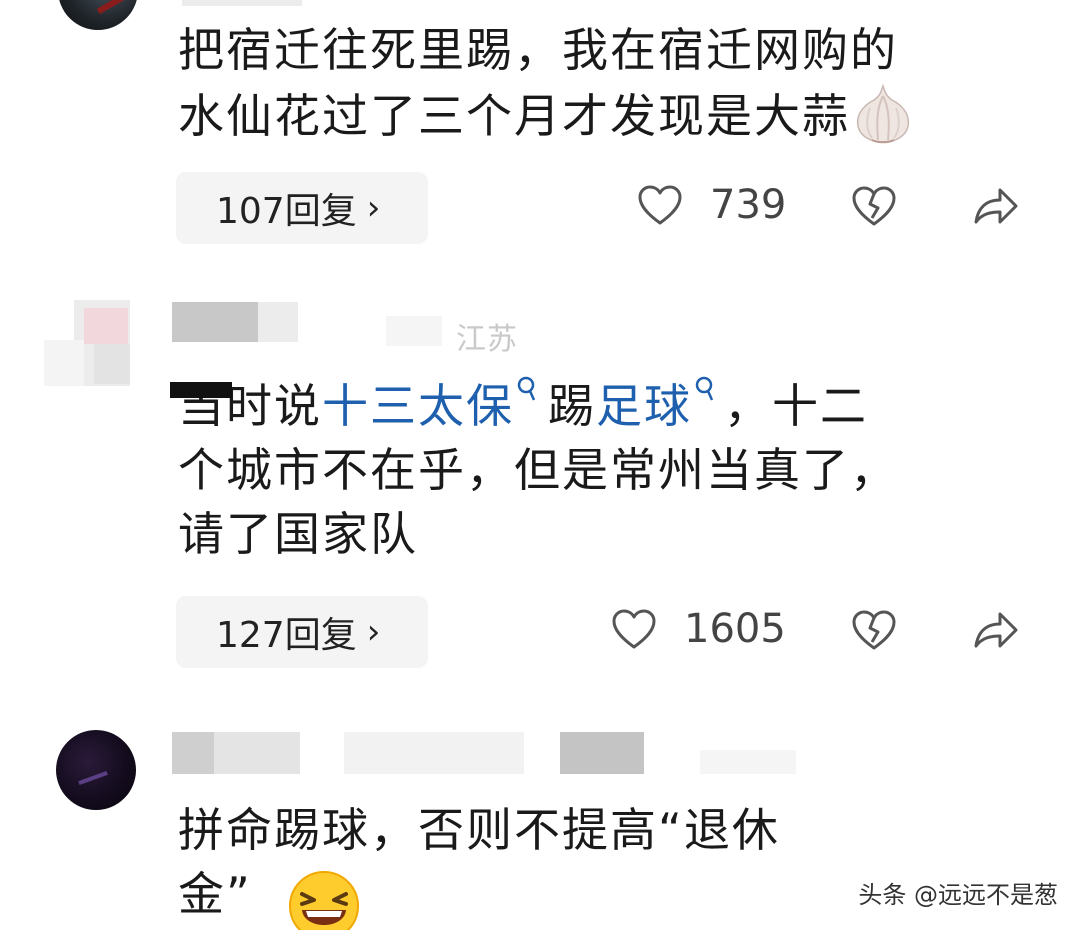  What do you see at coordinates (594, 406) in the screenshot?
I see `comment-line: 当时说十三太保 踢足球 ，十二` at bounding box center [594, 406].